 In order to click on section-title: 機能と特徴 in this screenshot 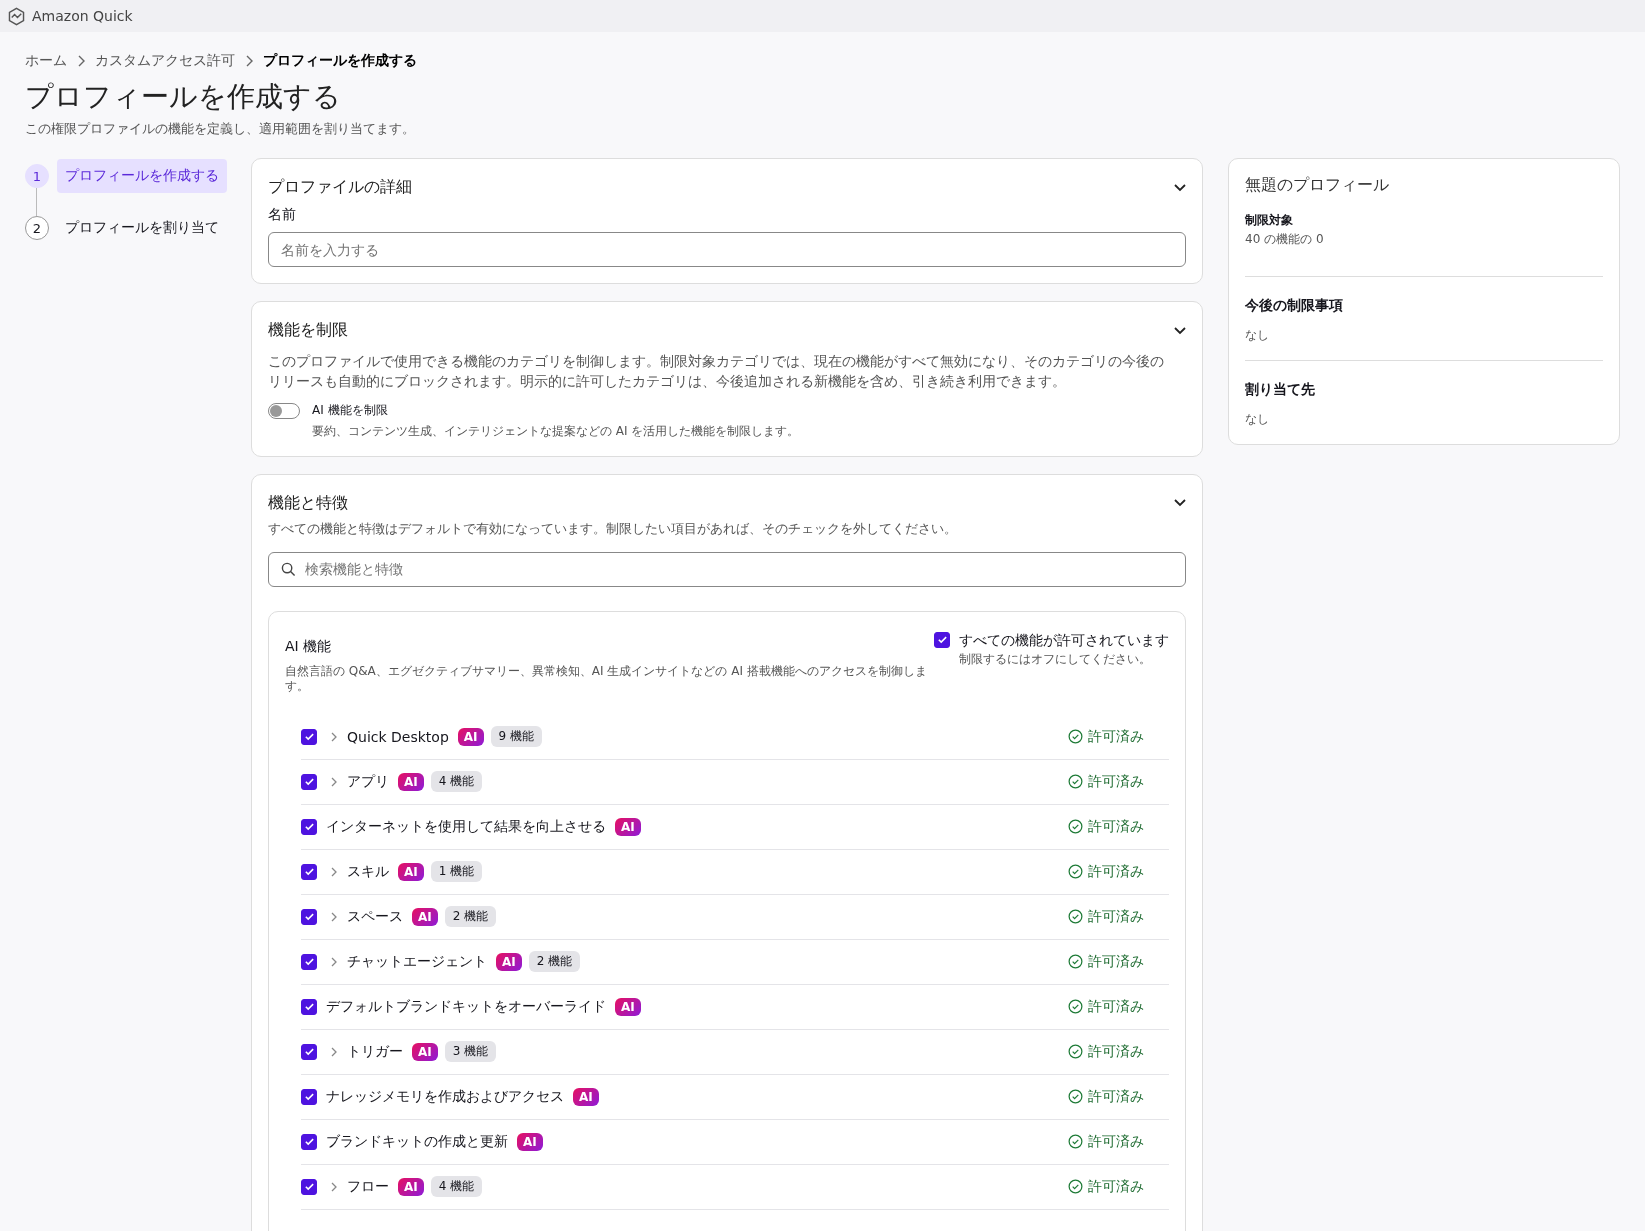, I will do `click(308, 503)`.